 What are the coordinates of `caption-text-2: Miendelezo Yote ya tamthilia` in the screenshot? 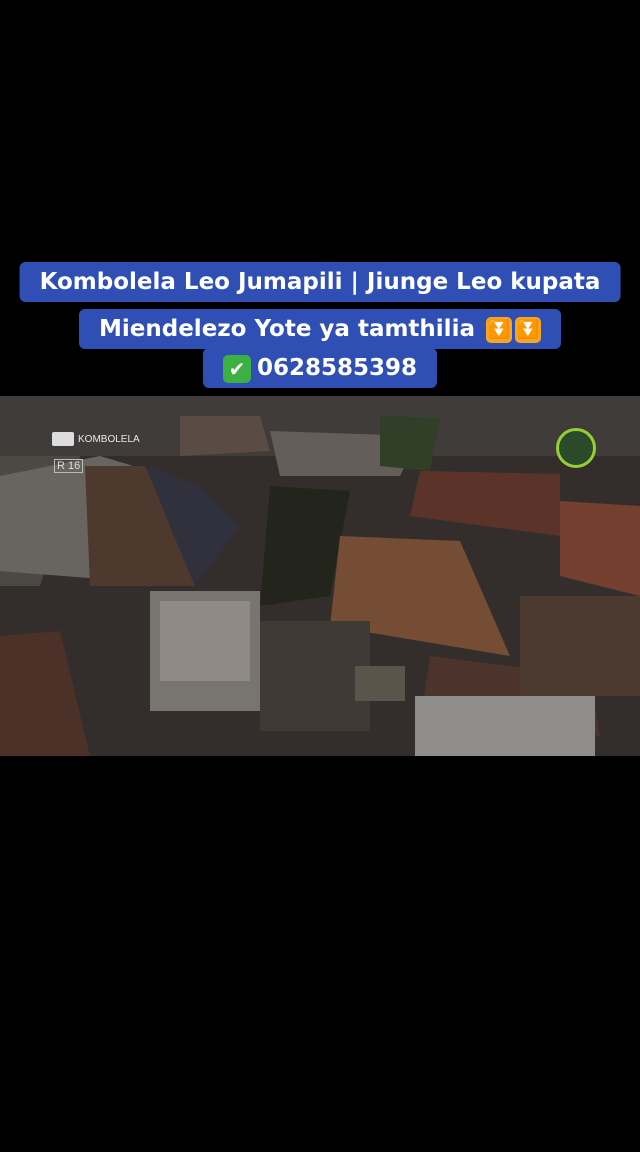 It's located at (287, 329).